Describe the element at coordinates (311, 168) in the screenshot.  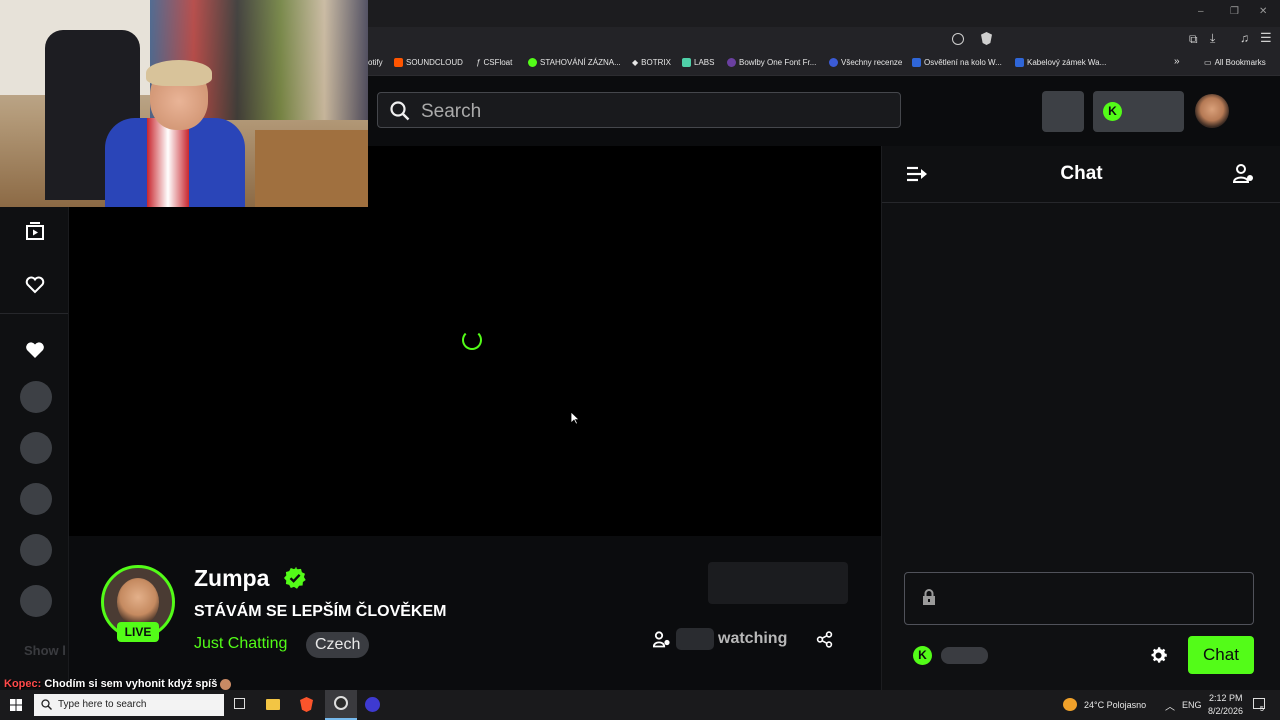
I see `desk` at that location.